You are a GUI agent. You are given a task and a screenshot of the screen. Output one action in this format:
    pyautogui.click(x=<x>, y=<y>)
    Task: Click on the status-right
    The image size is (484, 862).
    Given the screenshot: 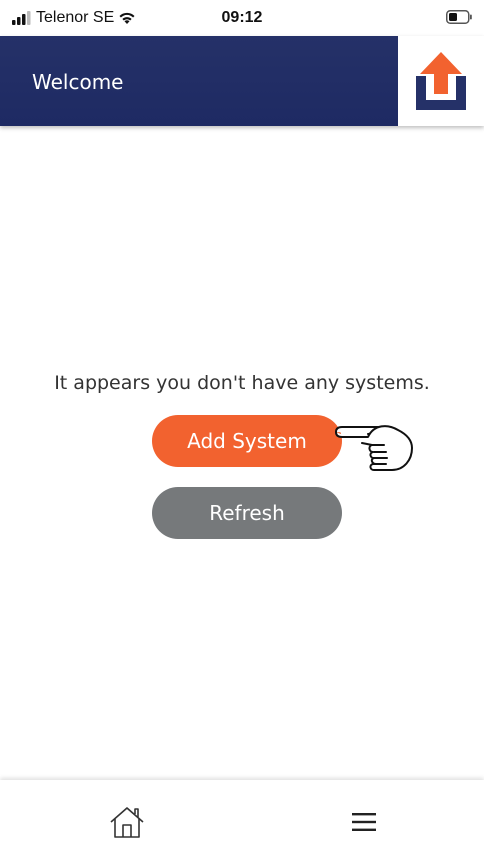 What is the action you would take?
    pyautogui.click(x=459, y=19)
    